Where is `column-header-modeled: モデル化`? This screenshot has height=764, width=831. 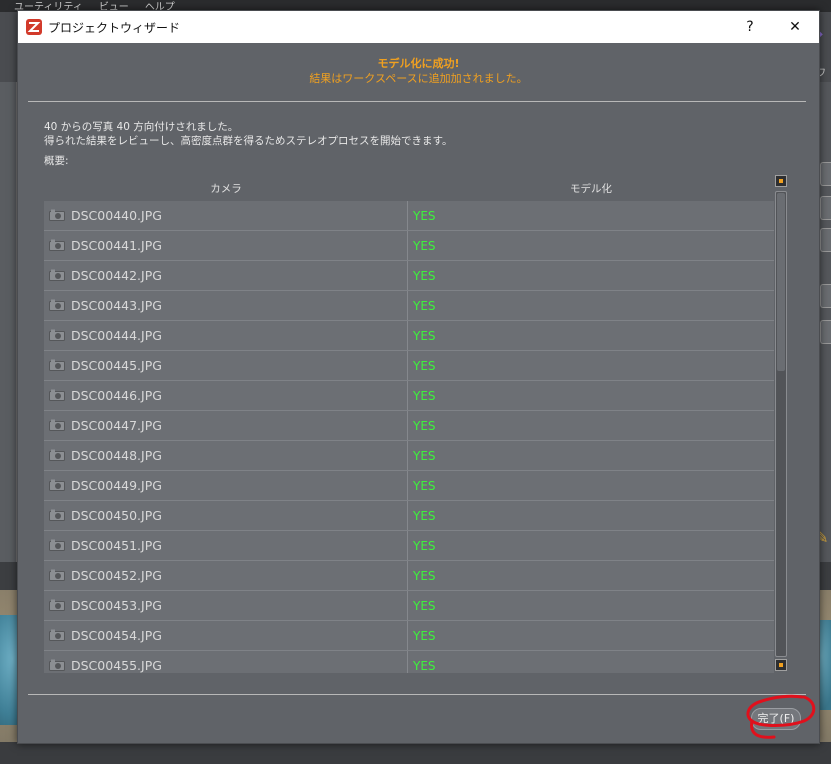
column-header-modeled: モデル化 is located at coordinates (591, 189).